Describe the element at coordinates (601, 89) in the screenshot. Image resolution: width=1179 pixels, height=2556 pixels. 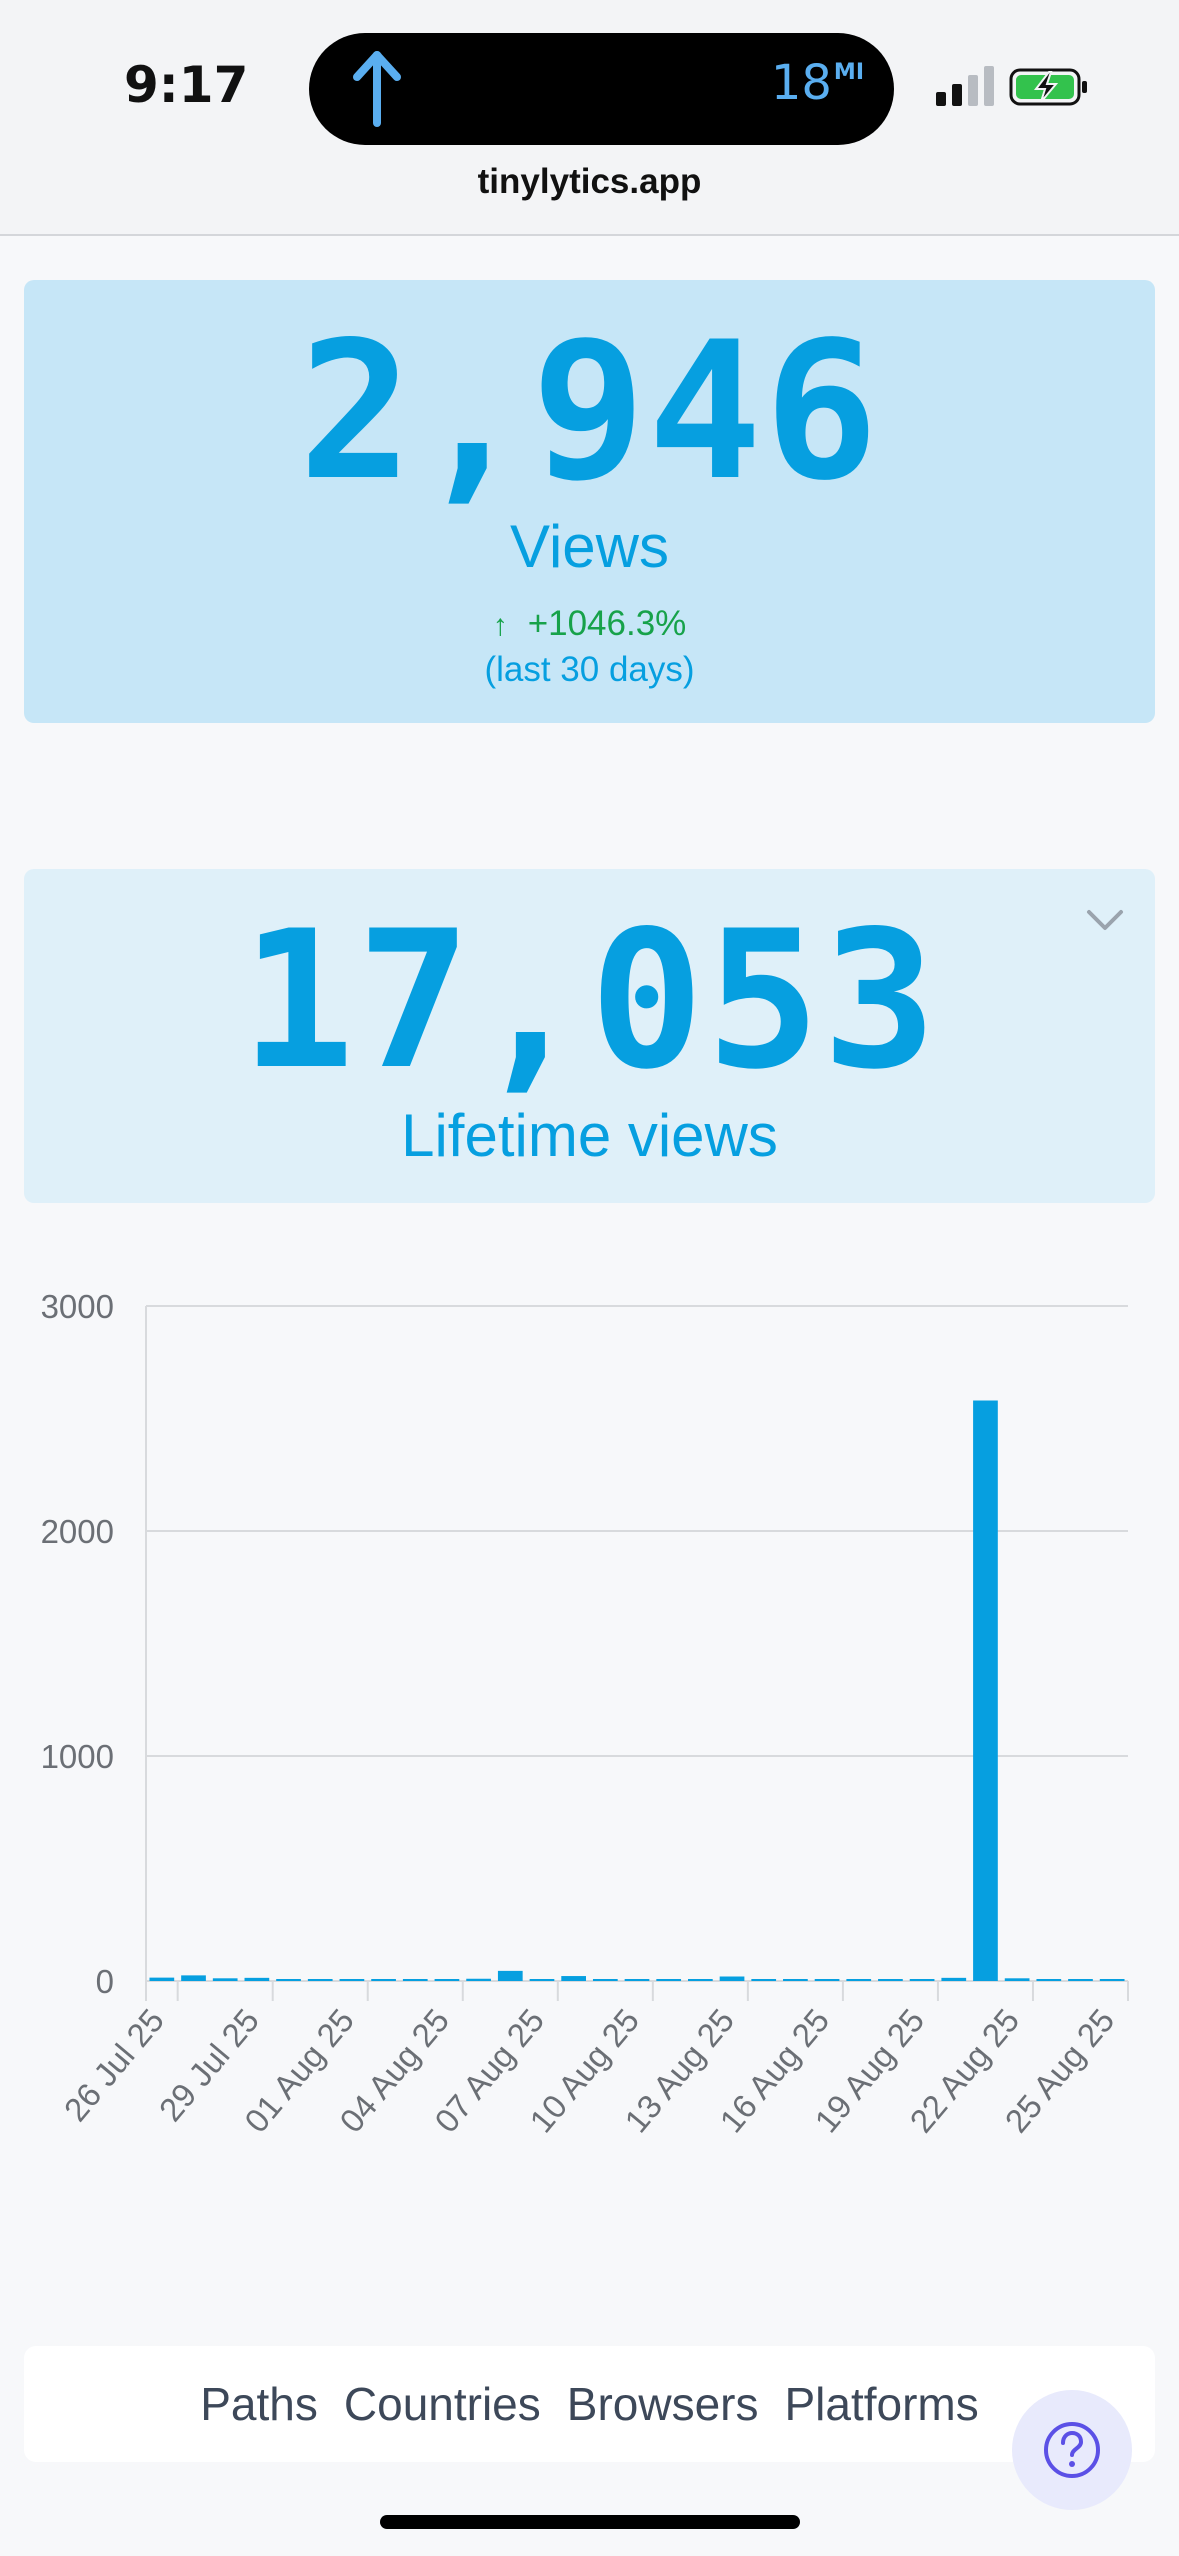
I see `dynamic-island: 18MI` at that location.